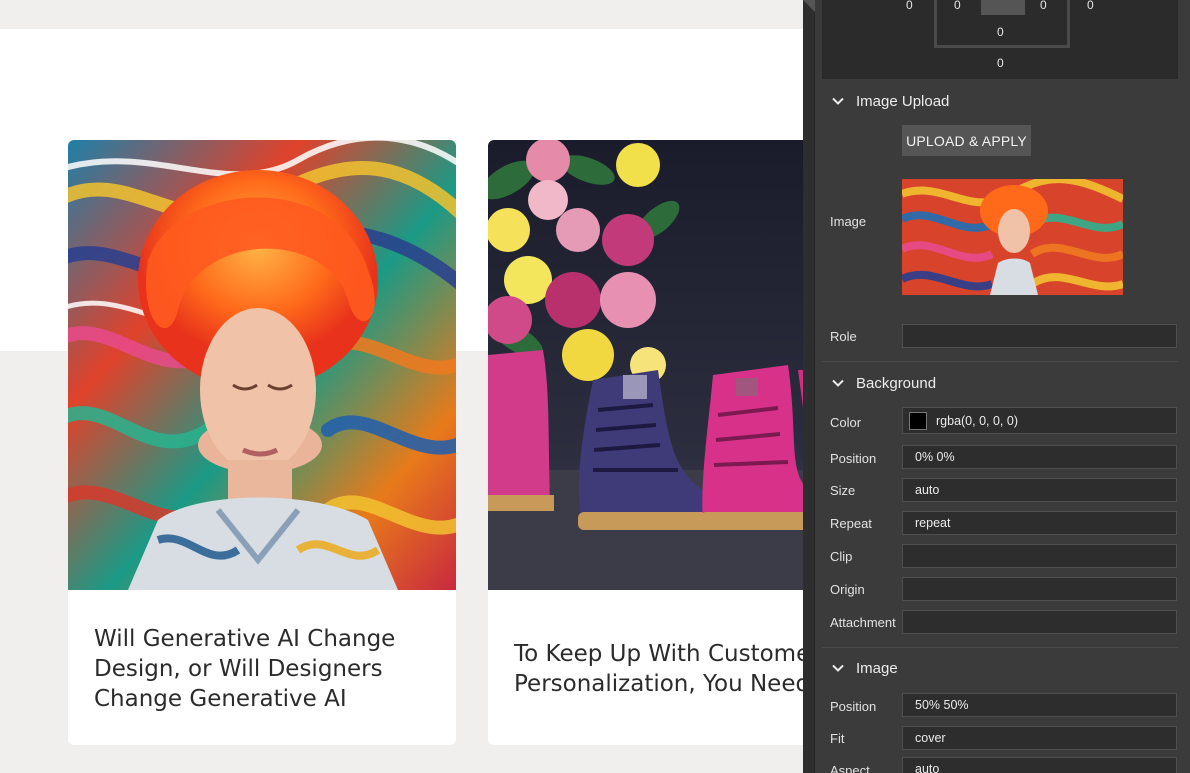 This screenshot has height=773, width=1190. Describe the element at coordinates (843, 490) in the screenshot. I see `bg-size-label: Size` at that location.